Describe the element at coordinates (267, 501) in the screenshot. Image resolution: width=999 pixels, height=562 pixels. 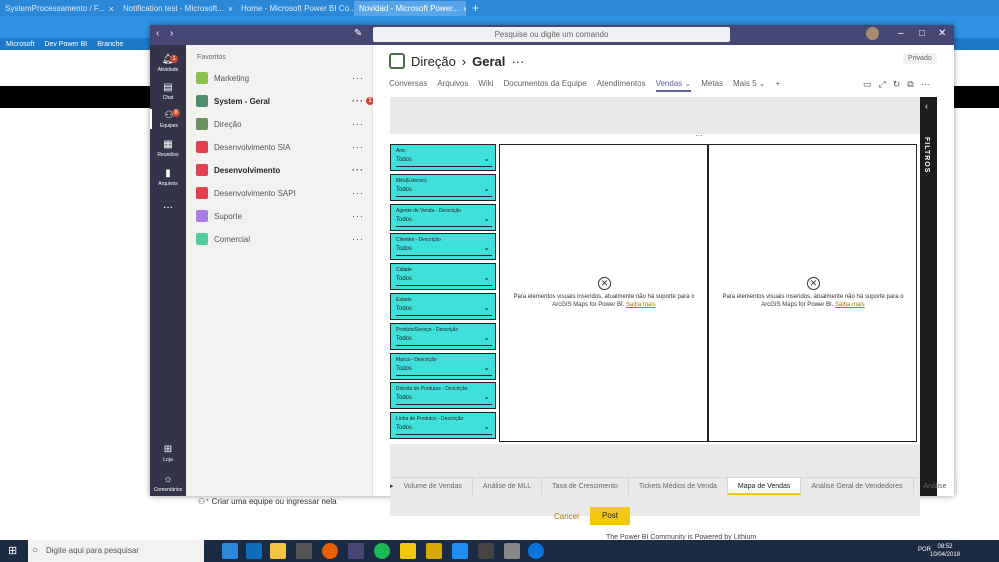
I see `create-team-link: ⚇⁺ Criar uma equipe ou ingressar nela` at that location.